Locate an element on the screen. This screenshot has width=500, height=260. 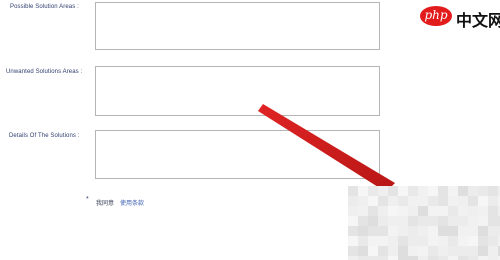
details-of-the-solutions-input is located at coordinates (237, 154).